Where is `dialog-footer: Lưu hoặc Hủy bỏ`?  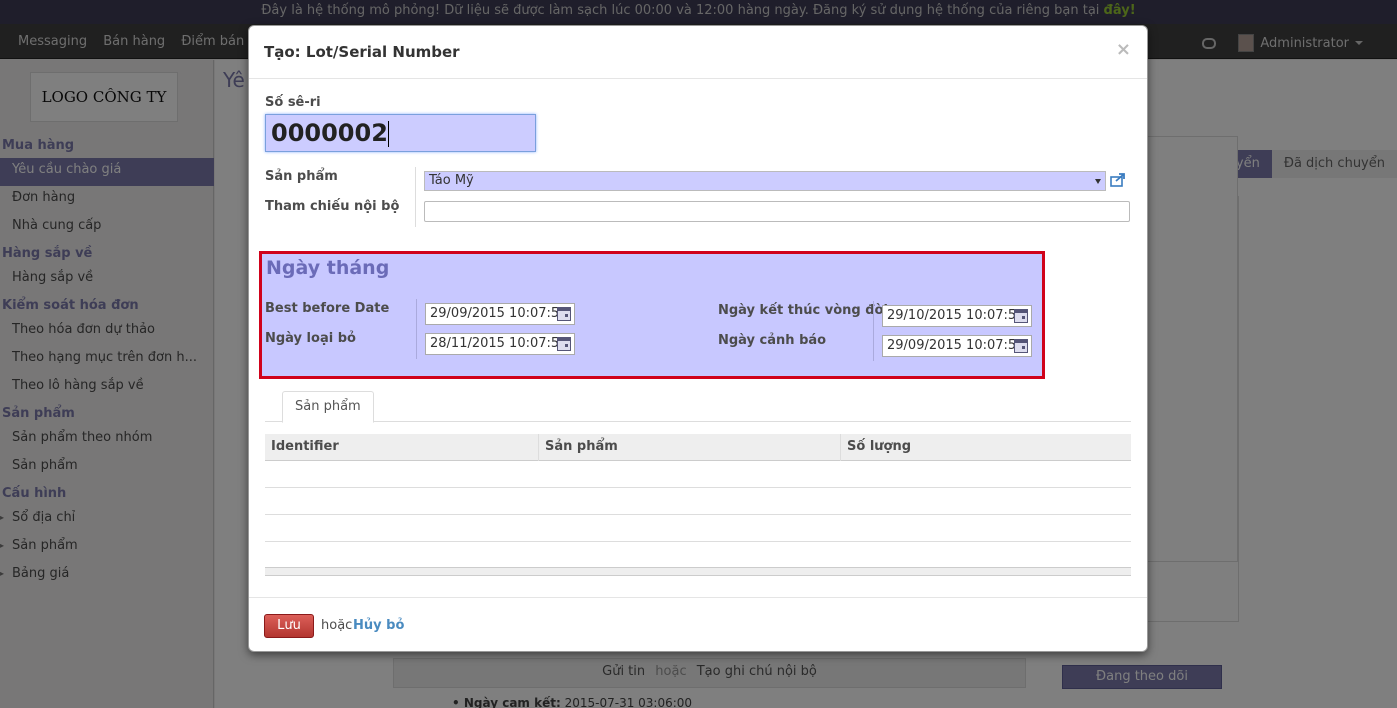
dialog-footer: Lưu hoặc Hủy bỏ is located at coordinates (698, 624).